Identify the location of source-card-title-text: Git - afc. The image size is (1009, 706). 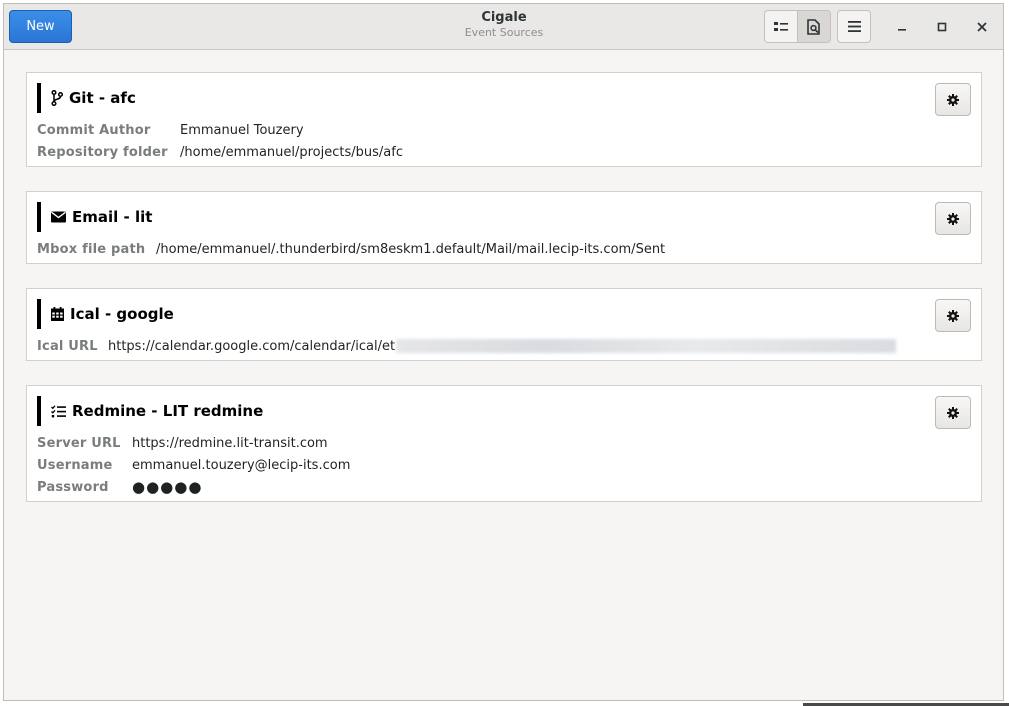
(102, 98).